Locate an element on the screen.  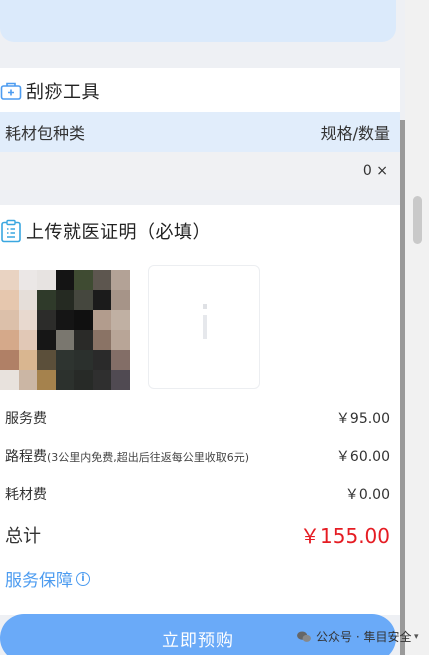
service-fee-value: ￥95.00 is located at coordinates (362, 419).